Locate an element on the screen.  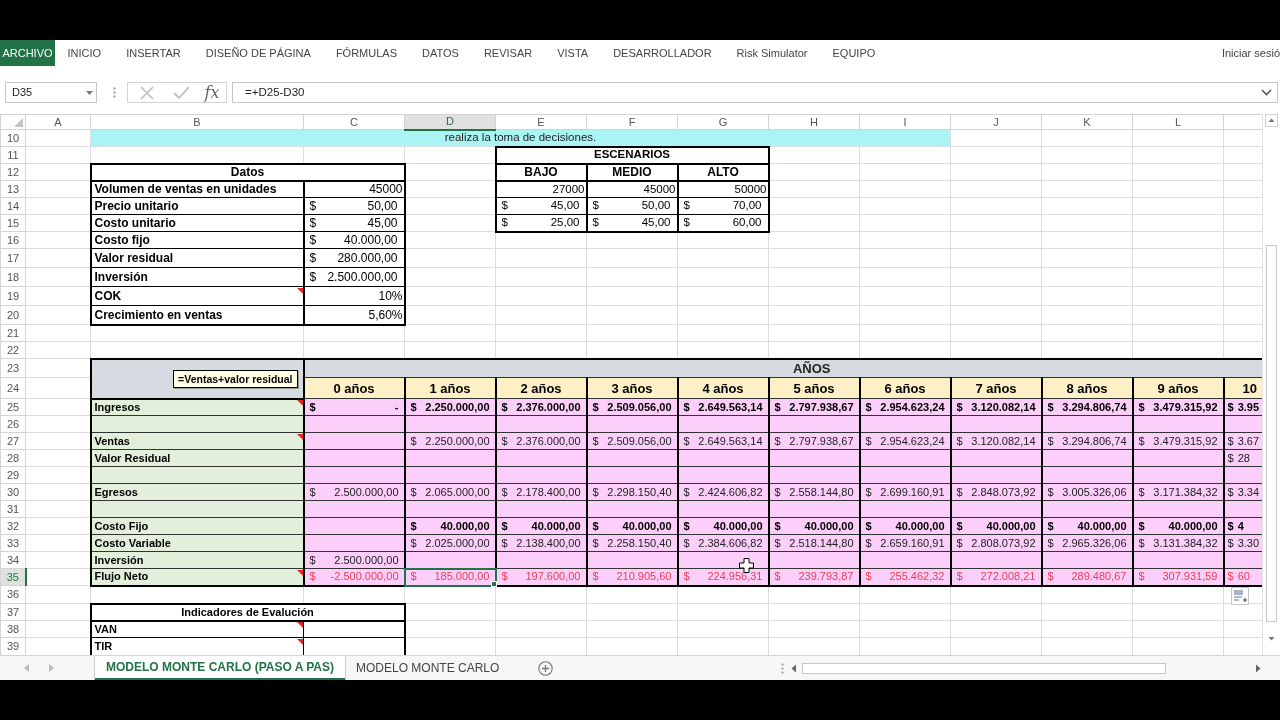
file-tab: ARCHIVO is located at coordinates (27, 53).